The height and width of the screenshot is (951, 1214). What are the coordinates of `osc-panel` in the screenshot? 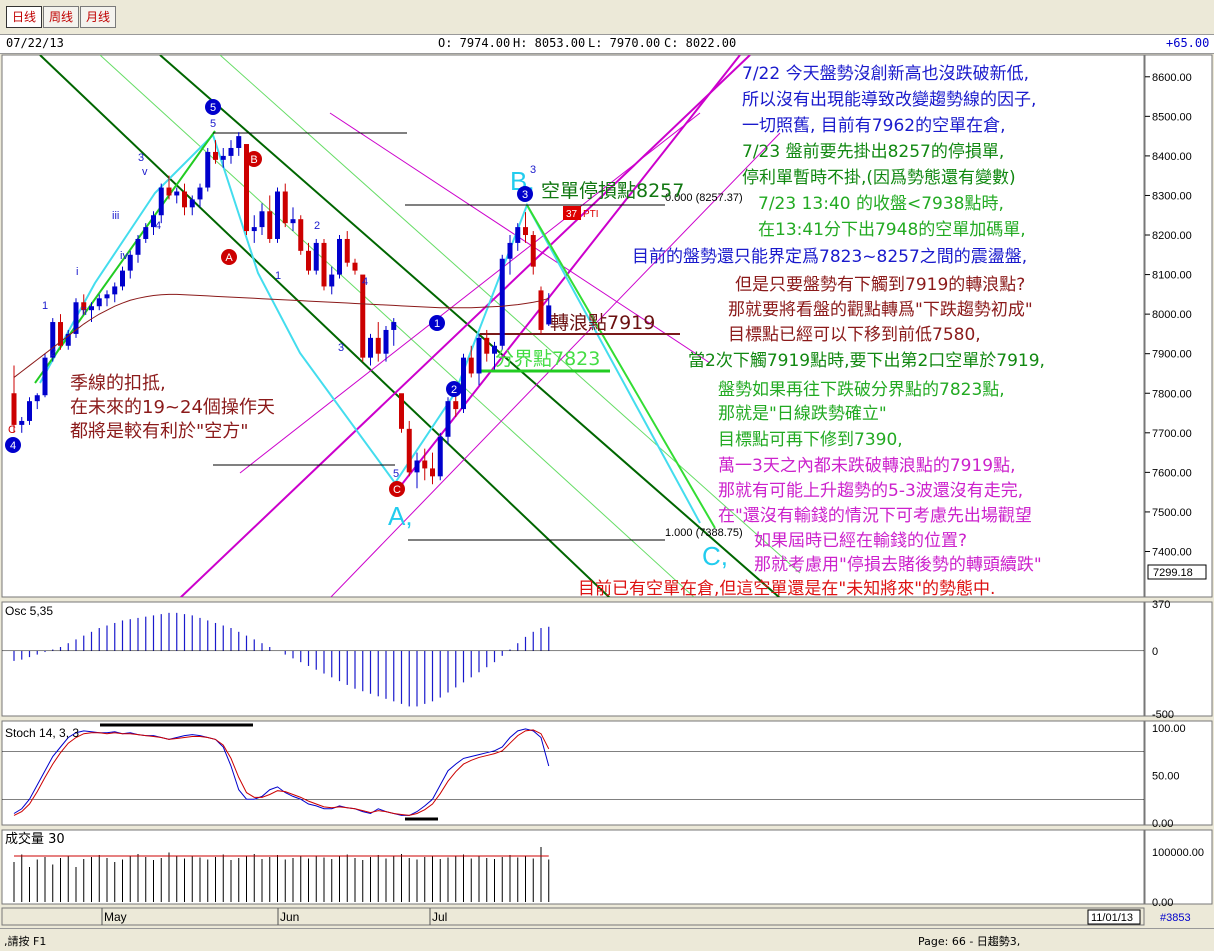 It's located at (573, 659).